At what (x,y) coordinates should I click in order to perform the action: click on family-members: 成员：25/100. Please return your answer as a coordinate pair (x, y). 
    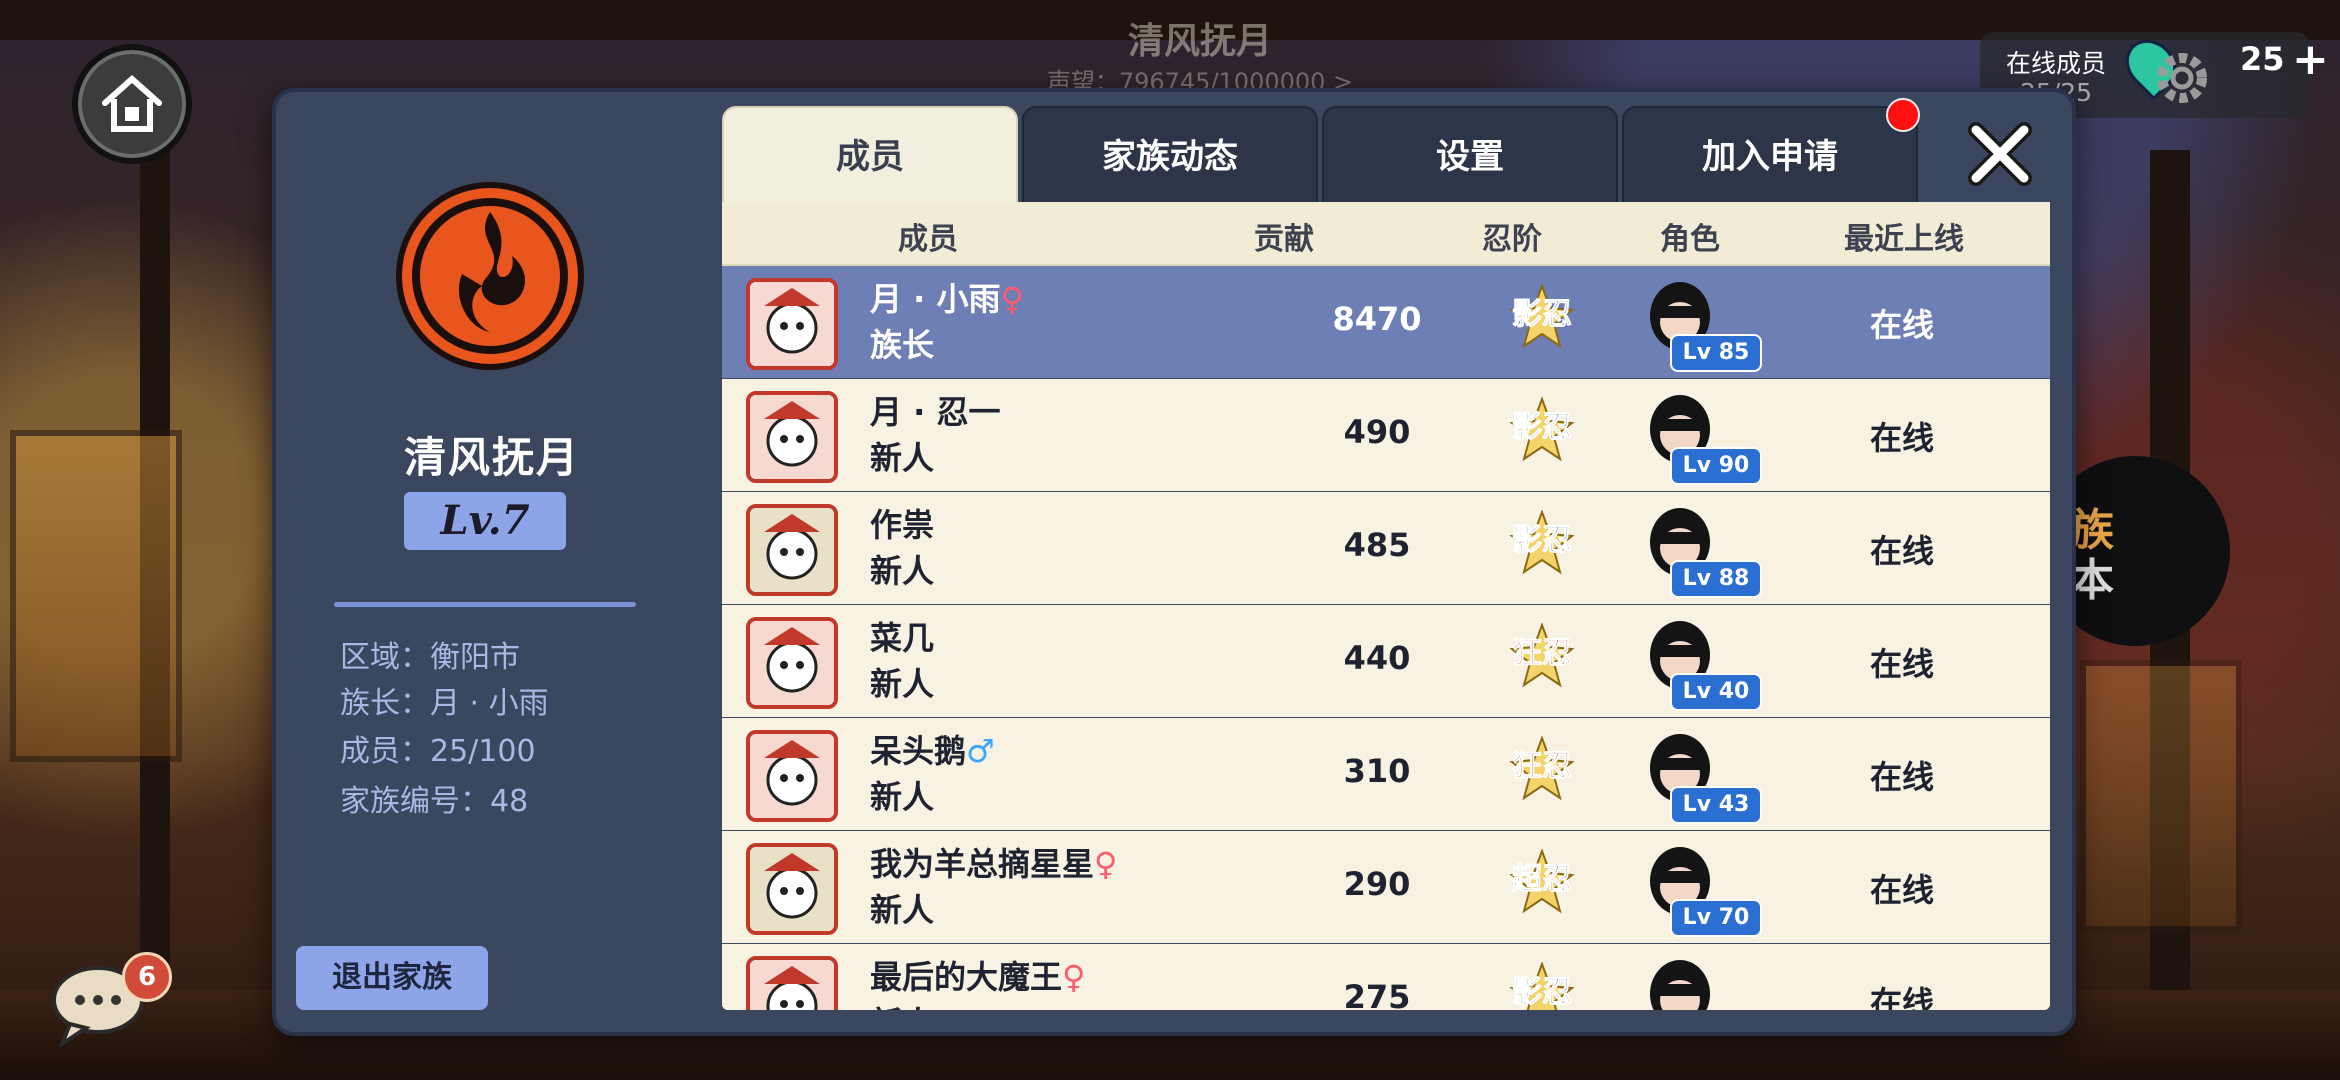
    Looking at the image, I should click on (438, 751).